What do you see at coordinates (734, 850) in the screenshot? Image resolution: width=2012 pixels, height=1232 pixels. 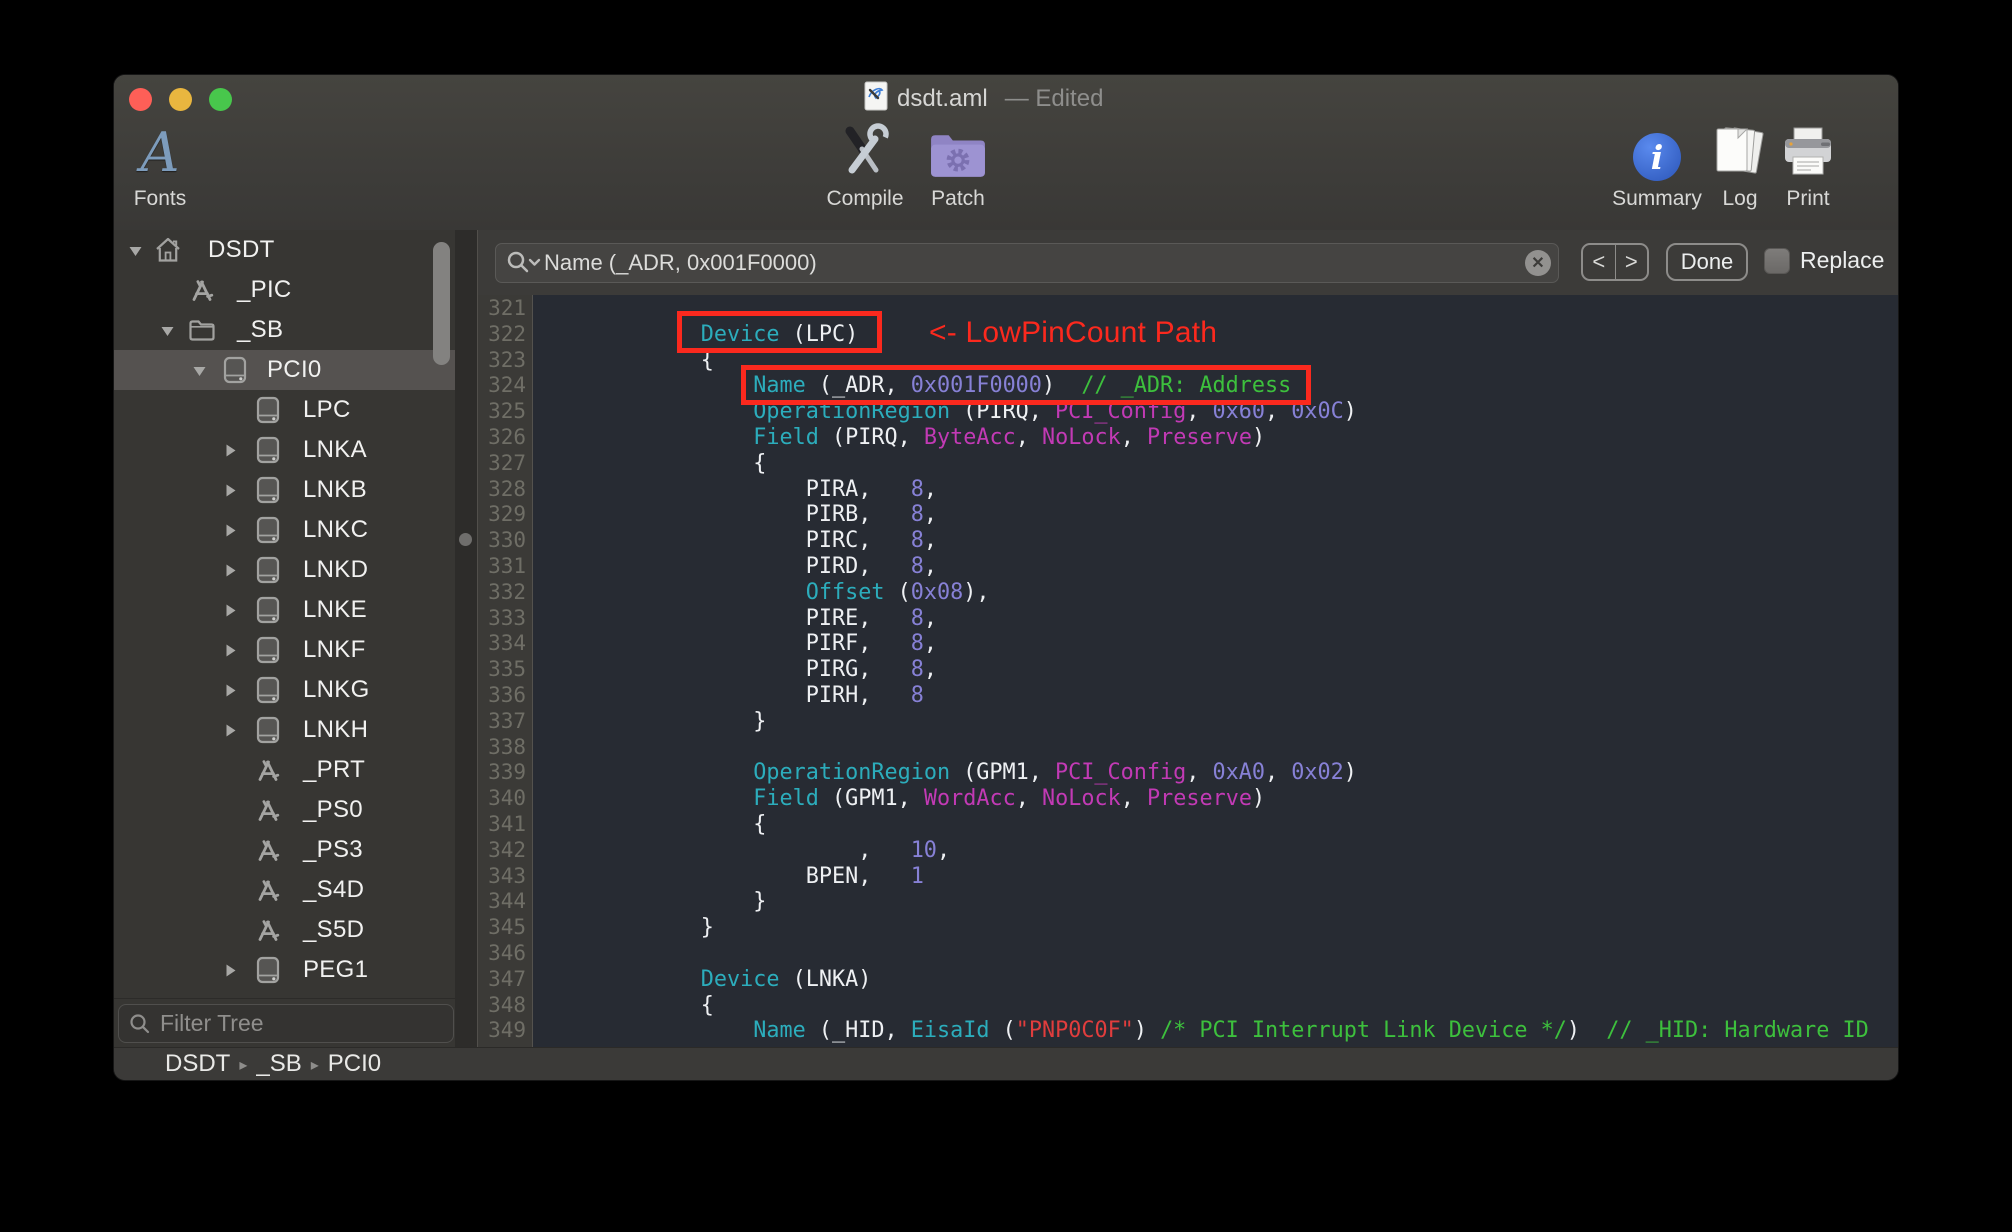 I see `code-line: , 10,` at bounding box center [734, 850].